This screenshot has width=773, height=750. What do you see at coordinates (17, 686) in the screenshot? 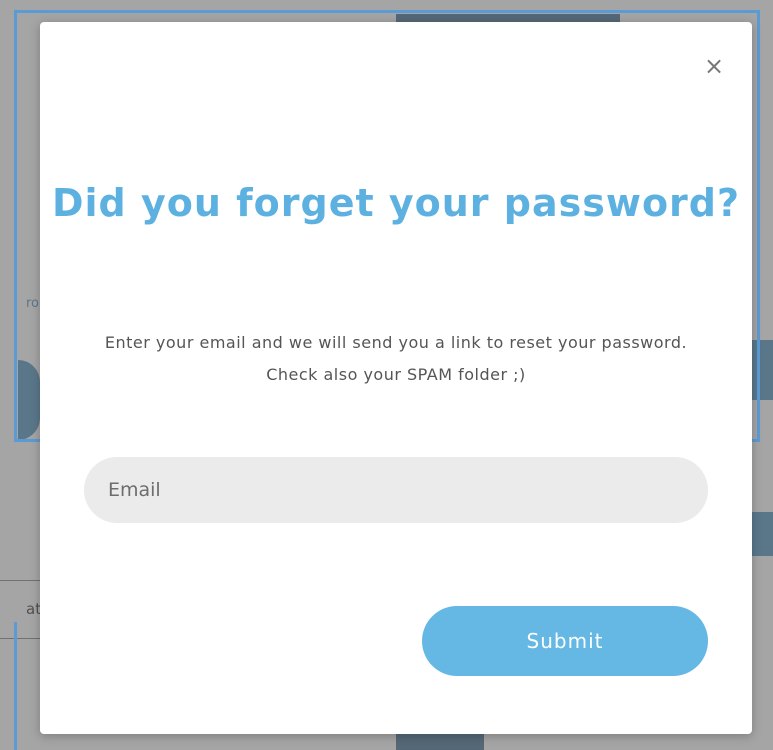
I see `annotation-frame-lower` at bounding box center [17, 686].